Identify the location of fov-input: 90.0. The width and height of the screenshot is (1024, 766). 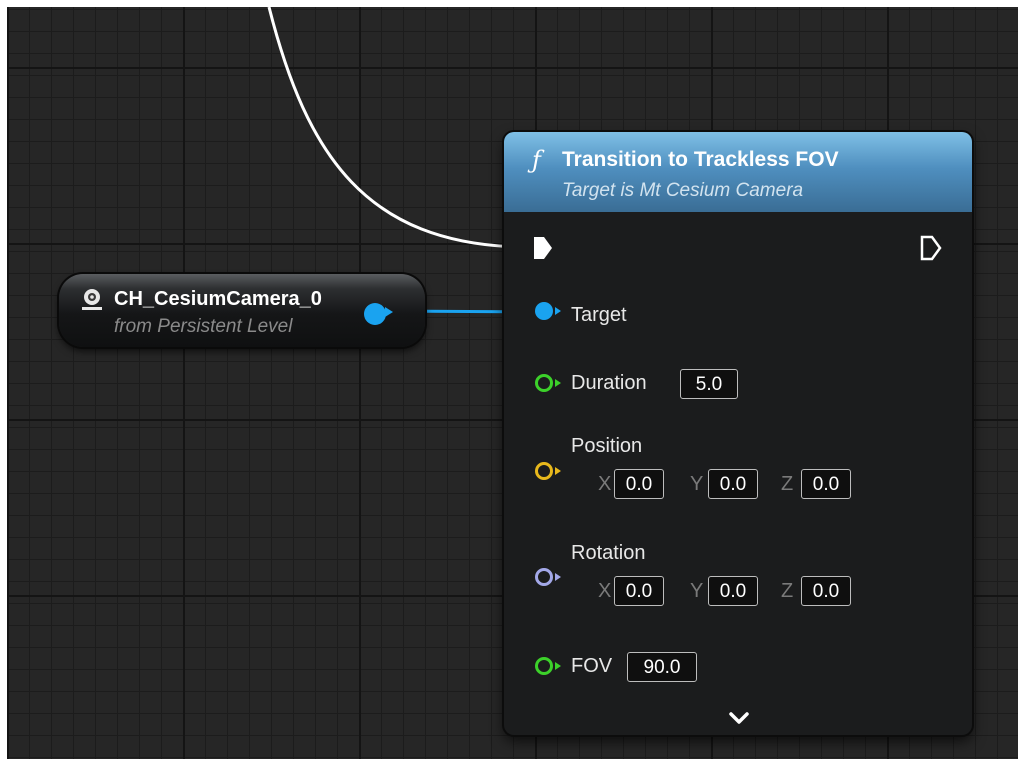
(662, 667).